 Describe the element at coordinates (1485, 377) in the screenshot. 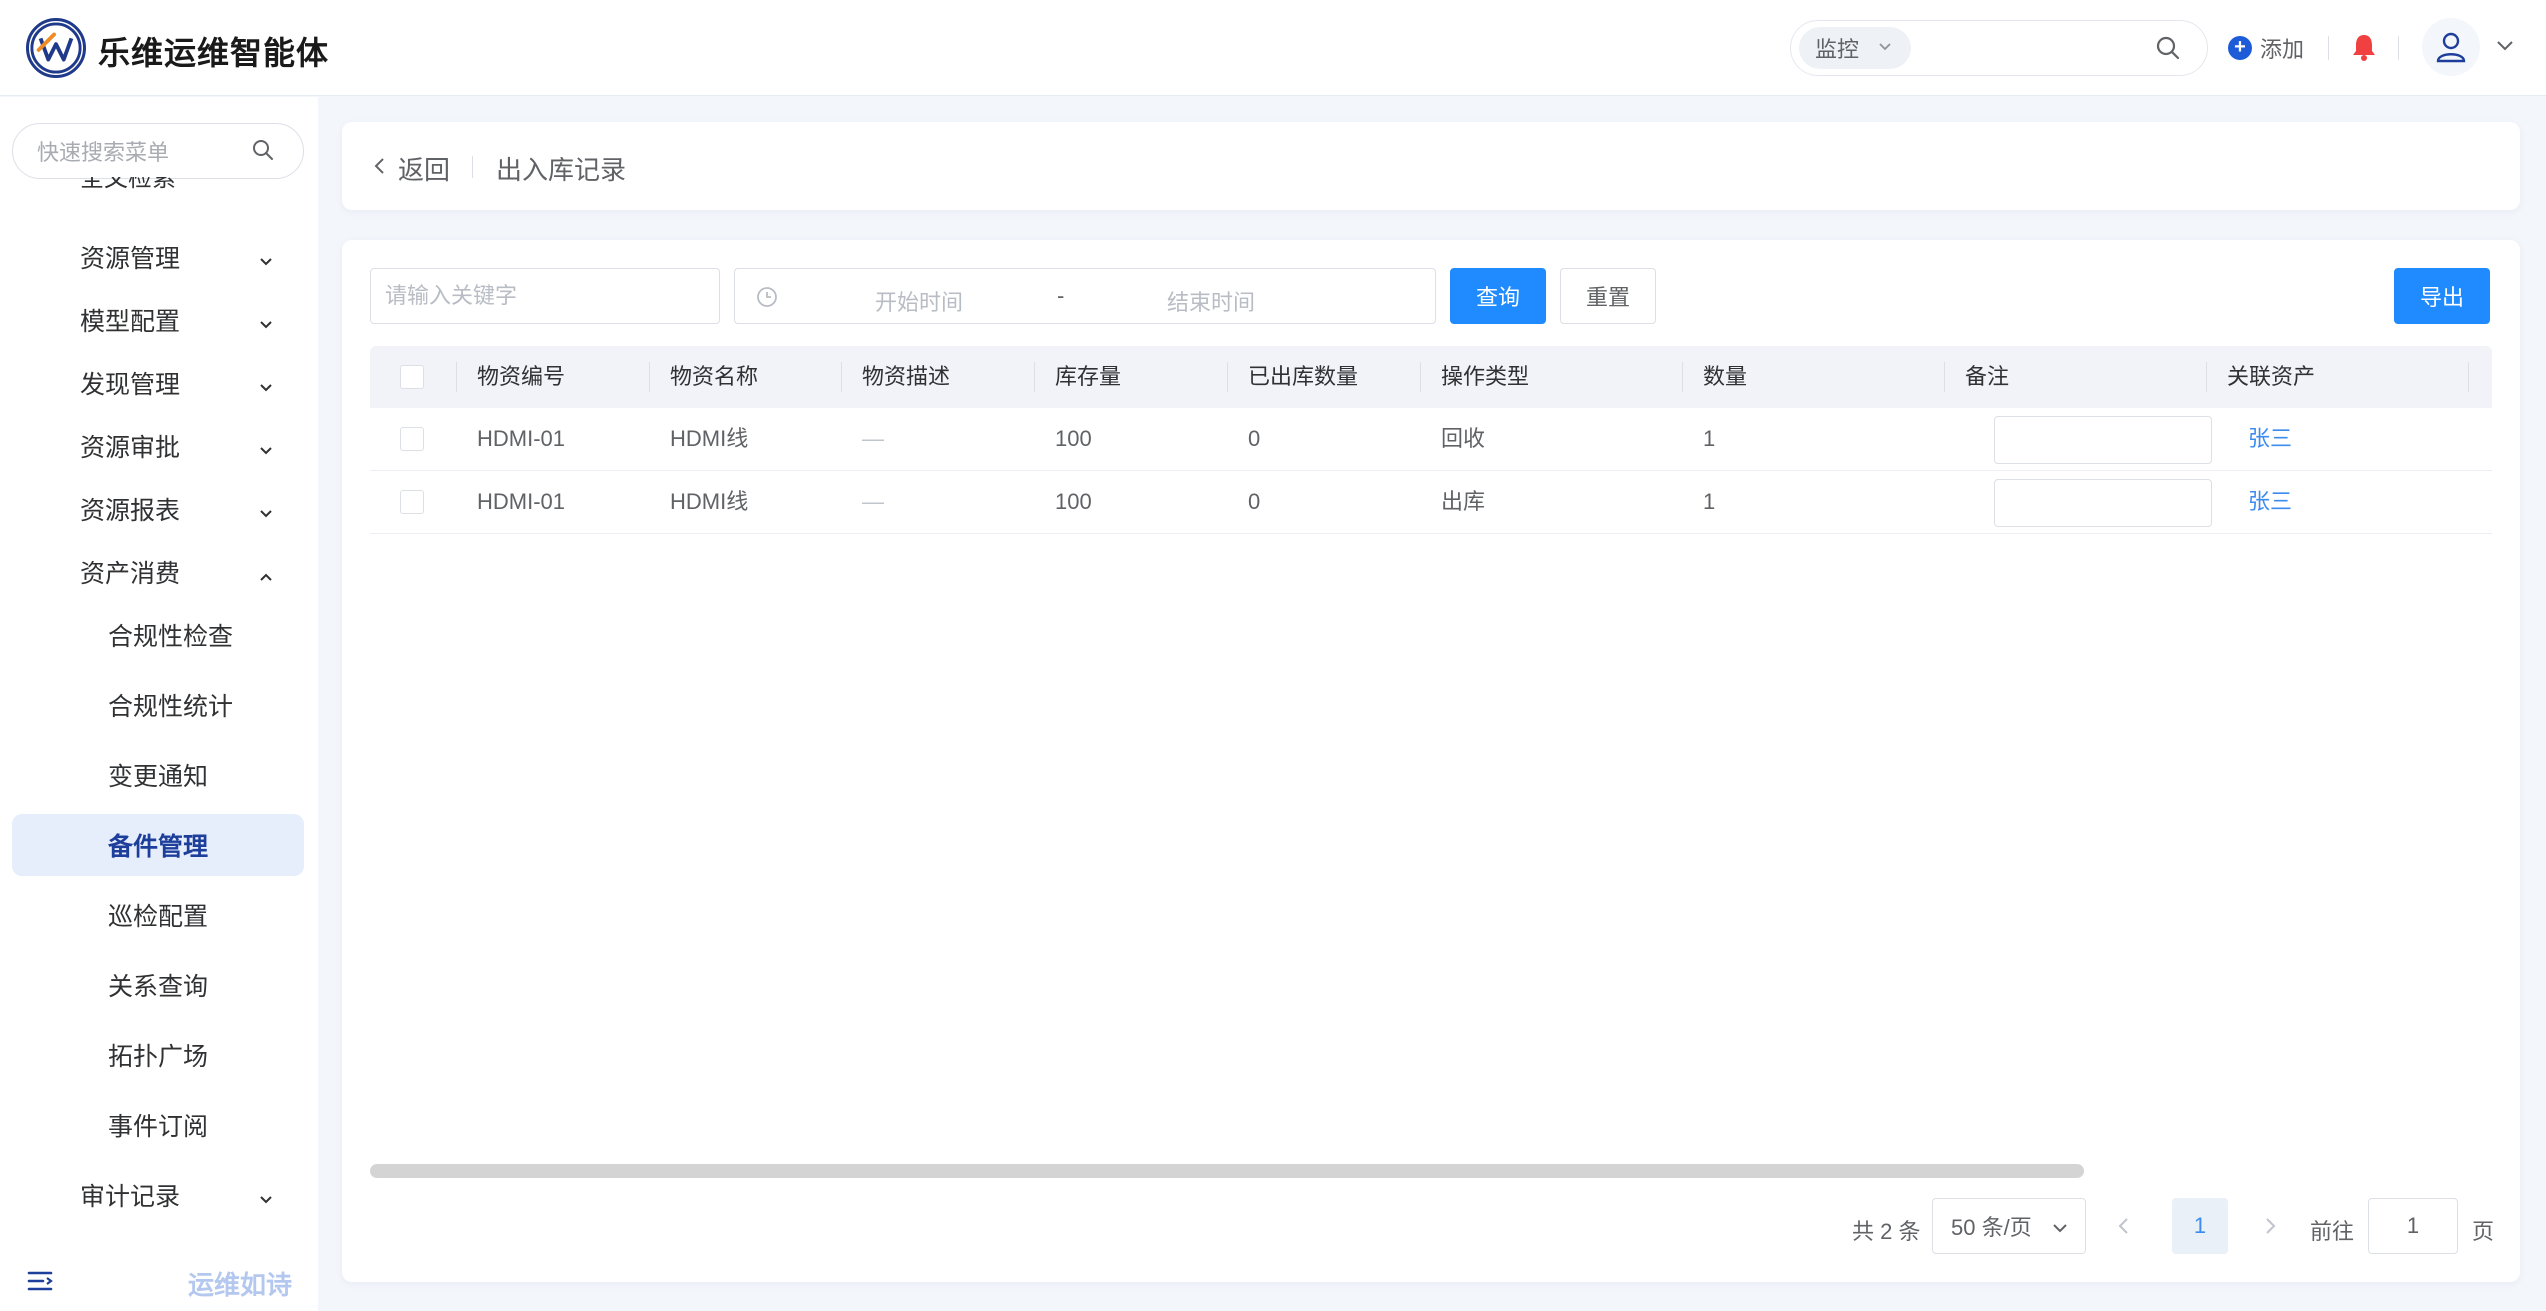

I see `column-header: 操作类型` at that location.